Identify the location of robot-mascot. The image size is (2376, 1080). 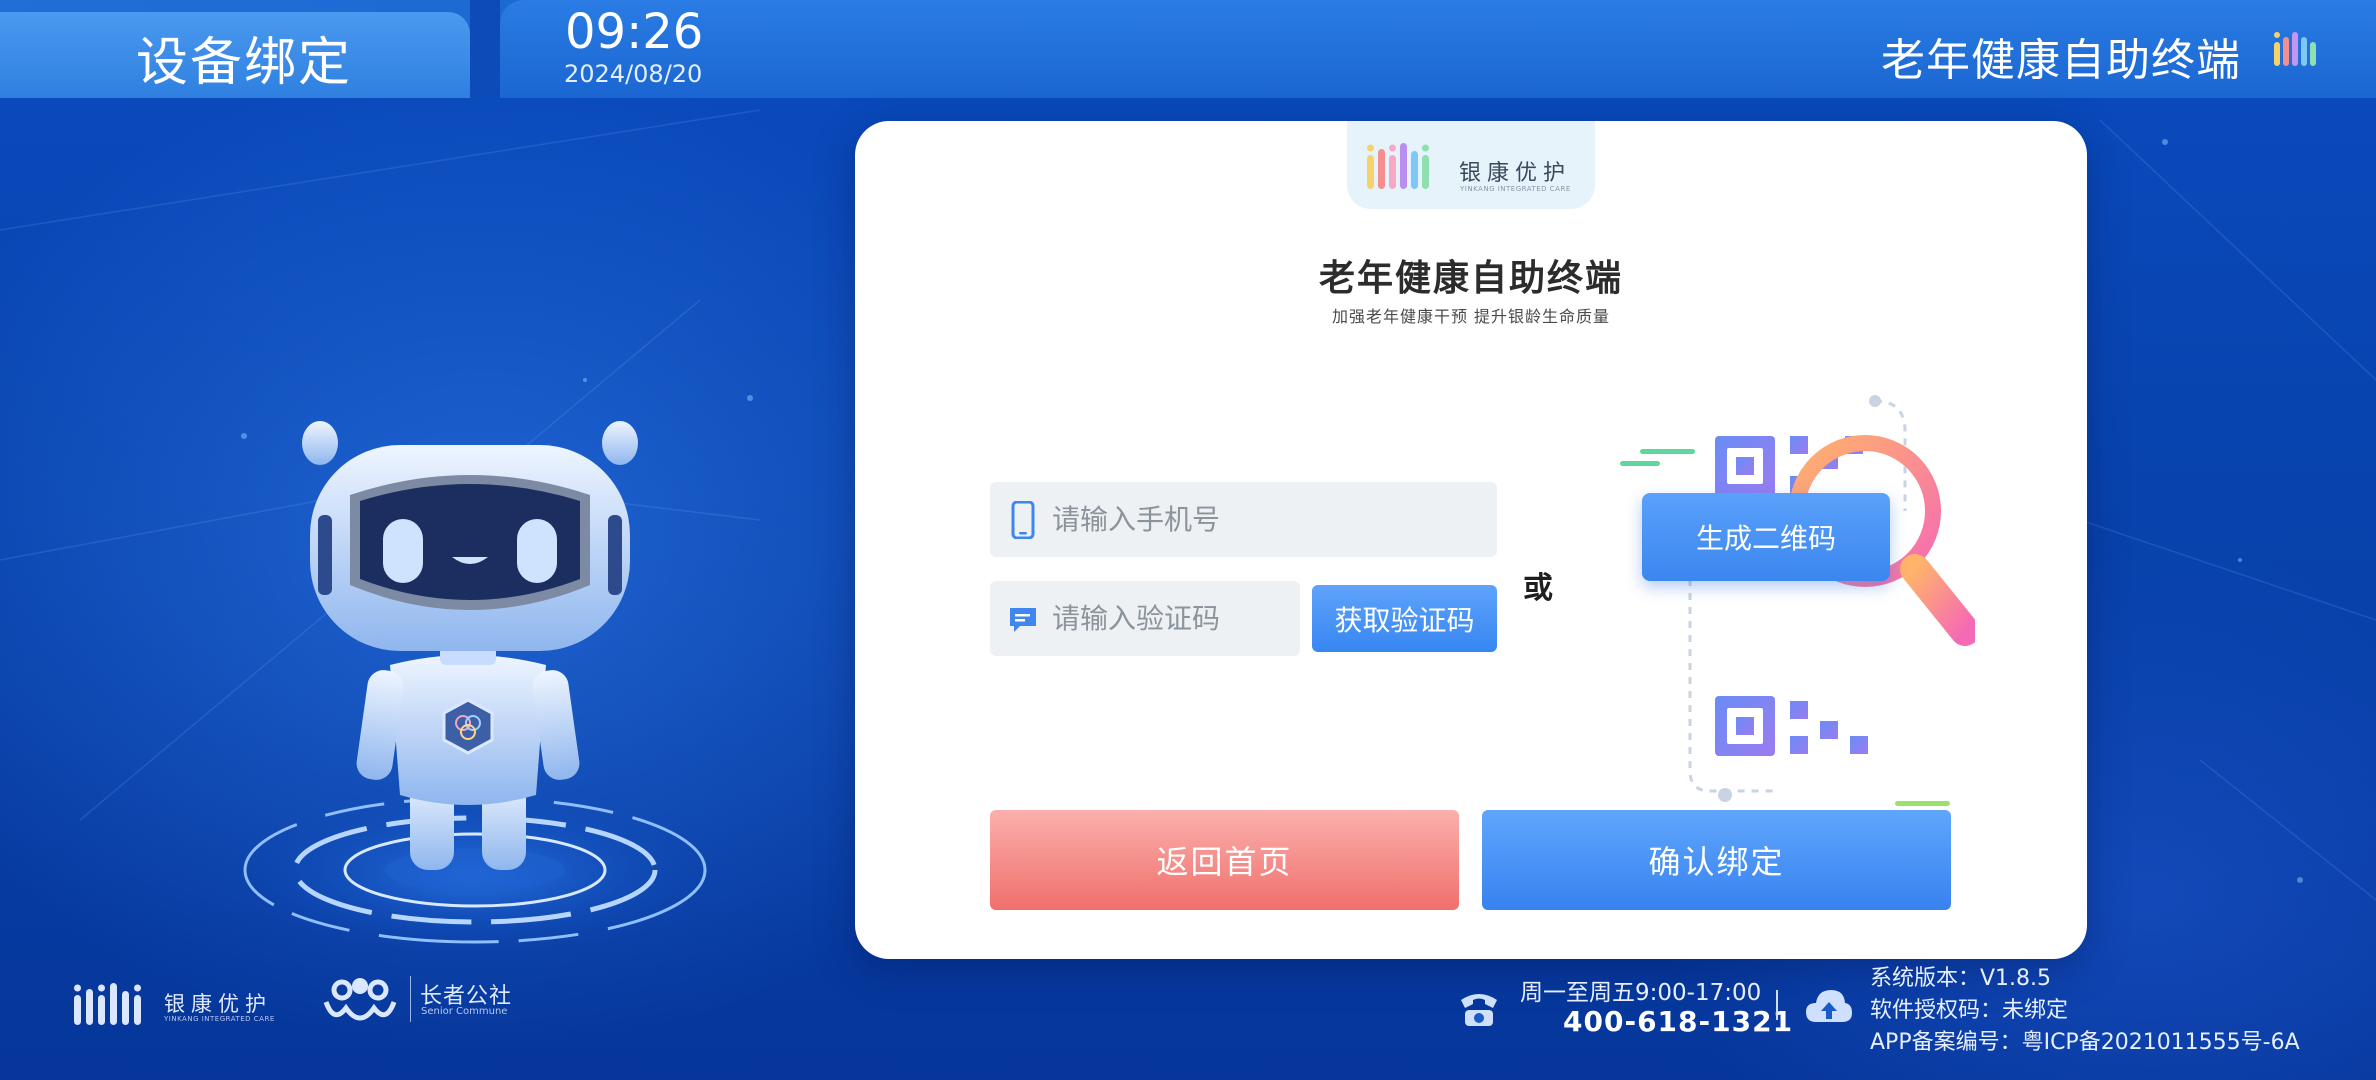
(472, 688).